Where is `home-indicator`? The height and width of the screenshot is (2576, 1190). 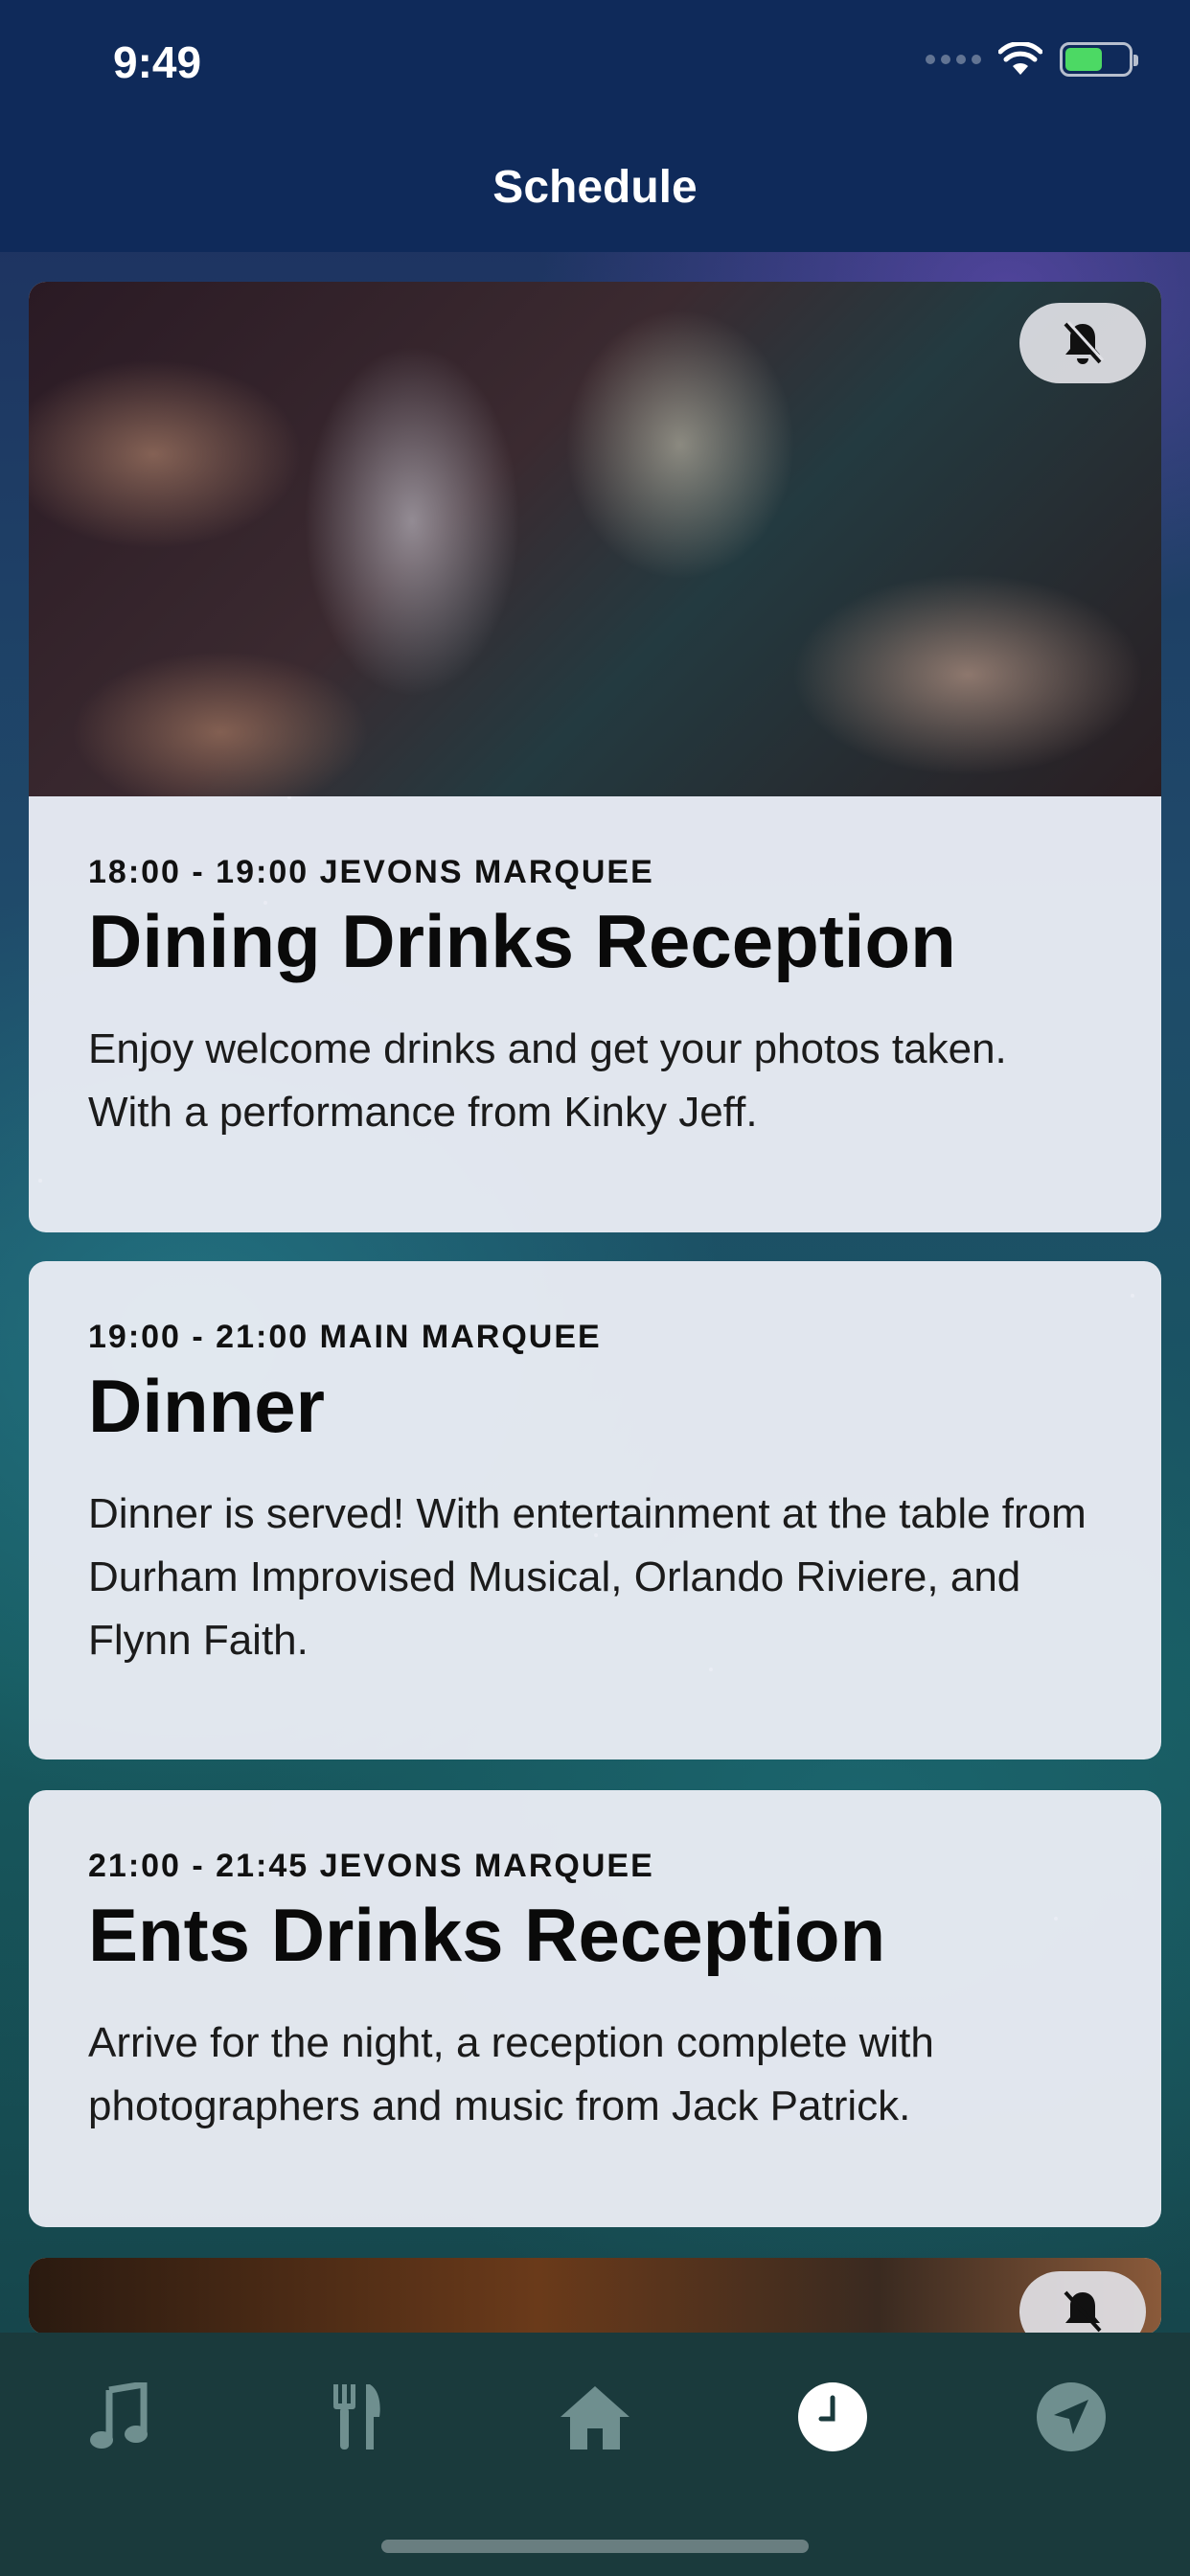 home-indicator is located at coordinates (595, 2546).